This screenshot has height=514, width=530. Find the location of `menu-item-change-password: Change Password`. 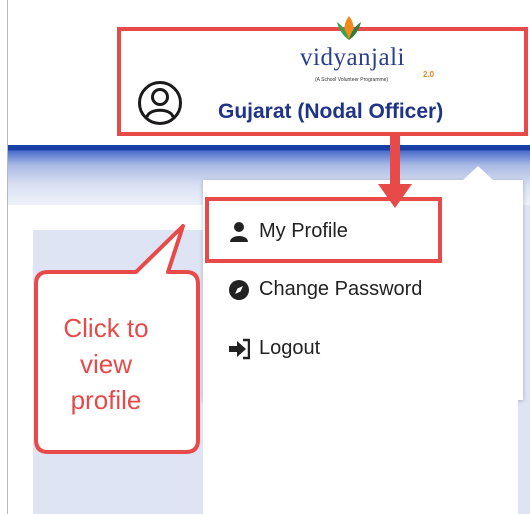

menu-item-change-password: Change Password is located at coordinates (325, 289).